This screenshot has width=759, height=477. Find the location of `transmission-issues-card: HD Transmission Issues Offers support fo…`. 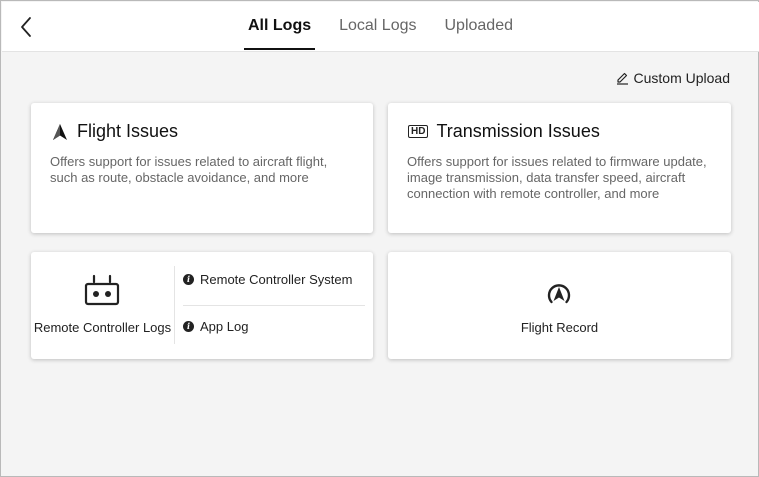

transmission-issues-card: HD Transmission Issues Offers support fo… is located at coordinates (559, 168).